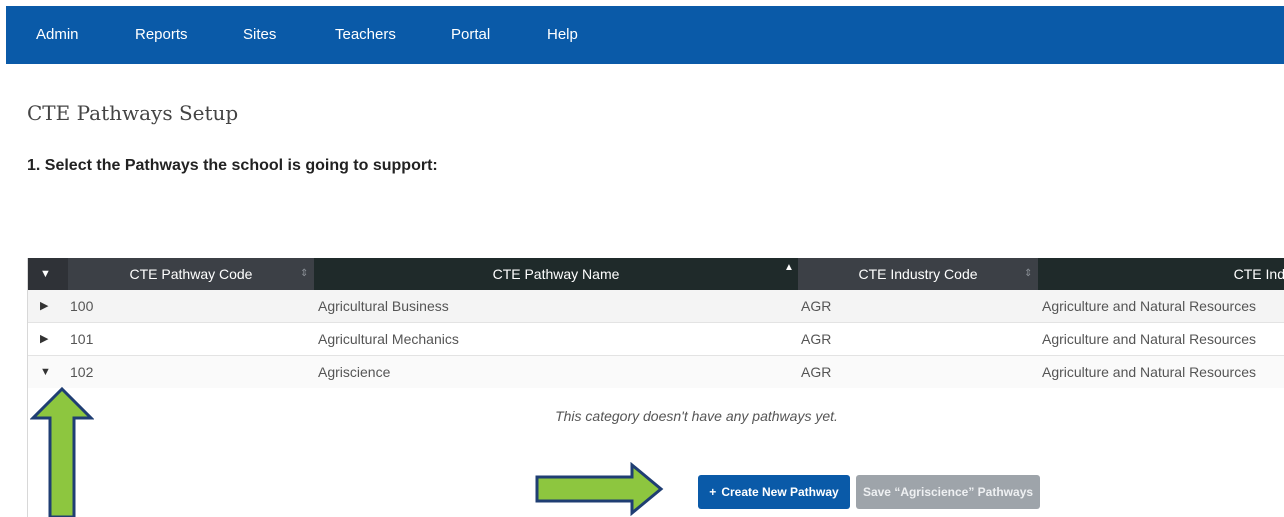 This screenshot has width=1284, height=517. What do you see at coordinates (388, 339) in the screenshot?
I see `cell-pathway-name: Agricultural Mechanics` at bounding box center [388, 339].